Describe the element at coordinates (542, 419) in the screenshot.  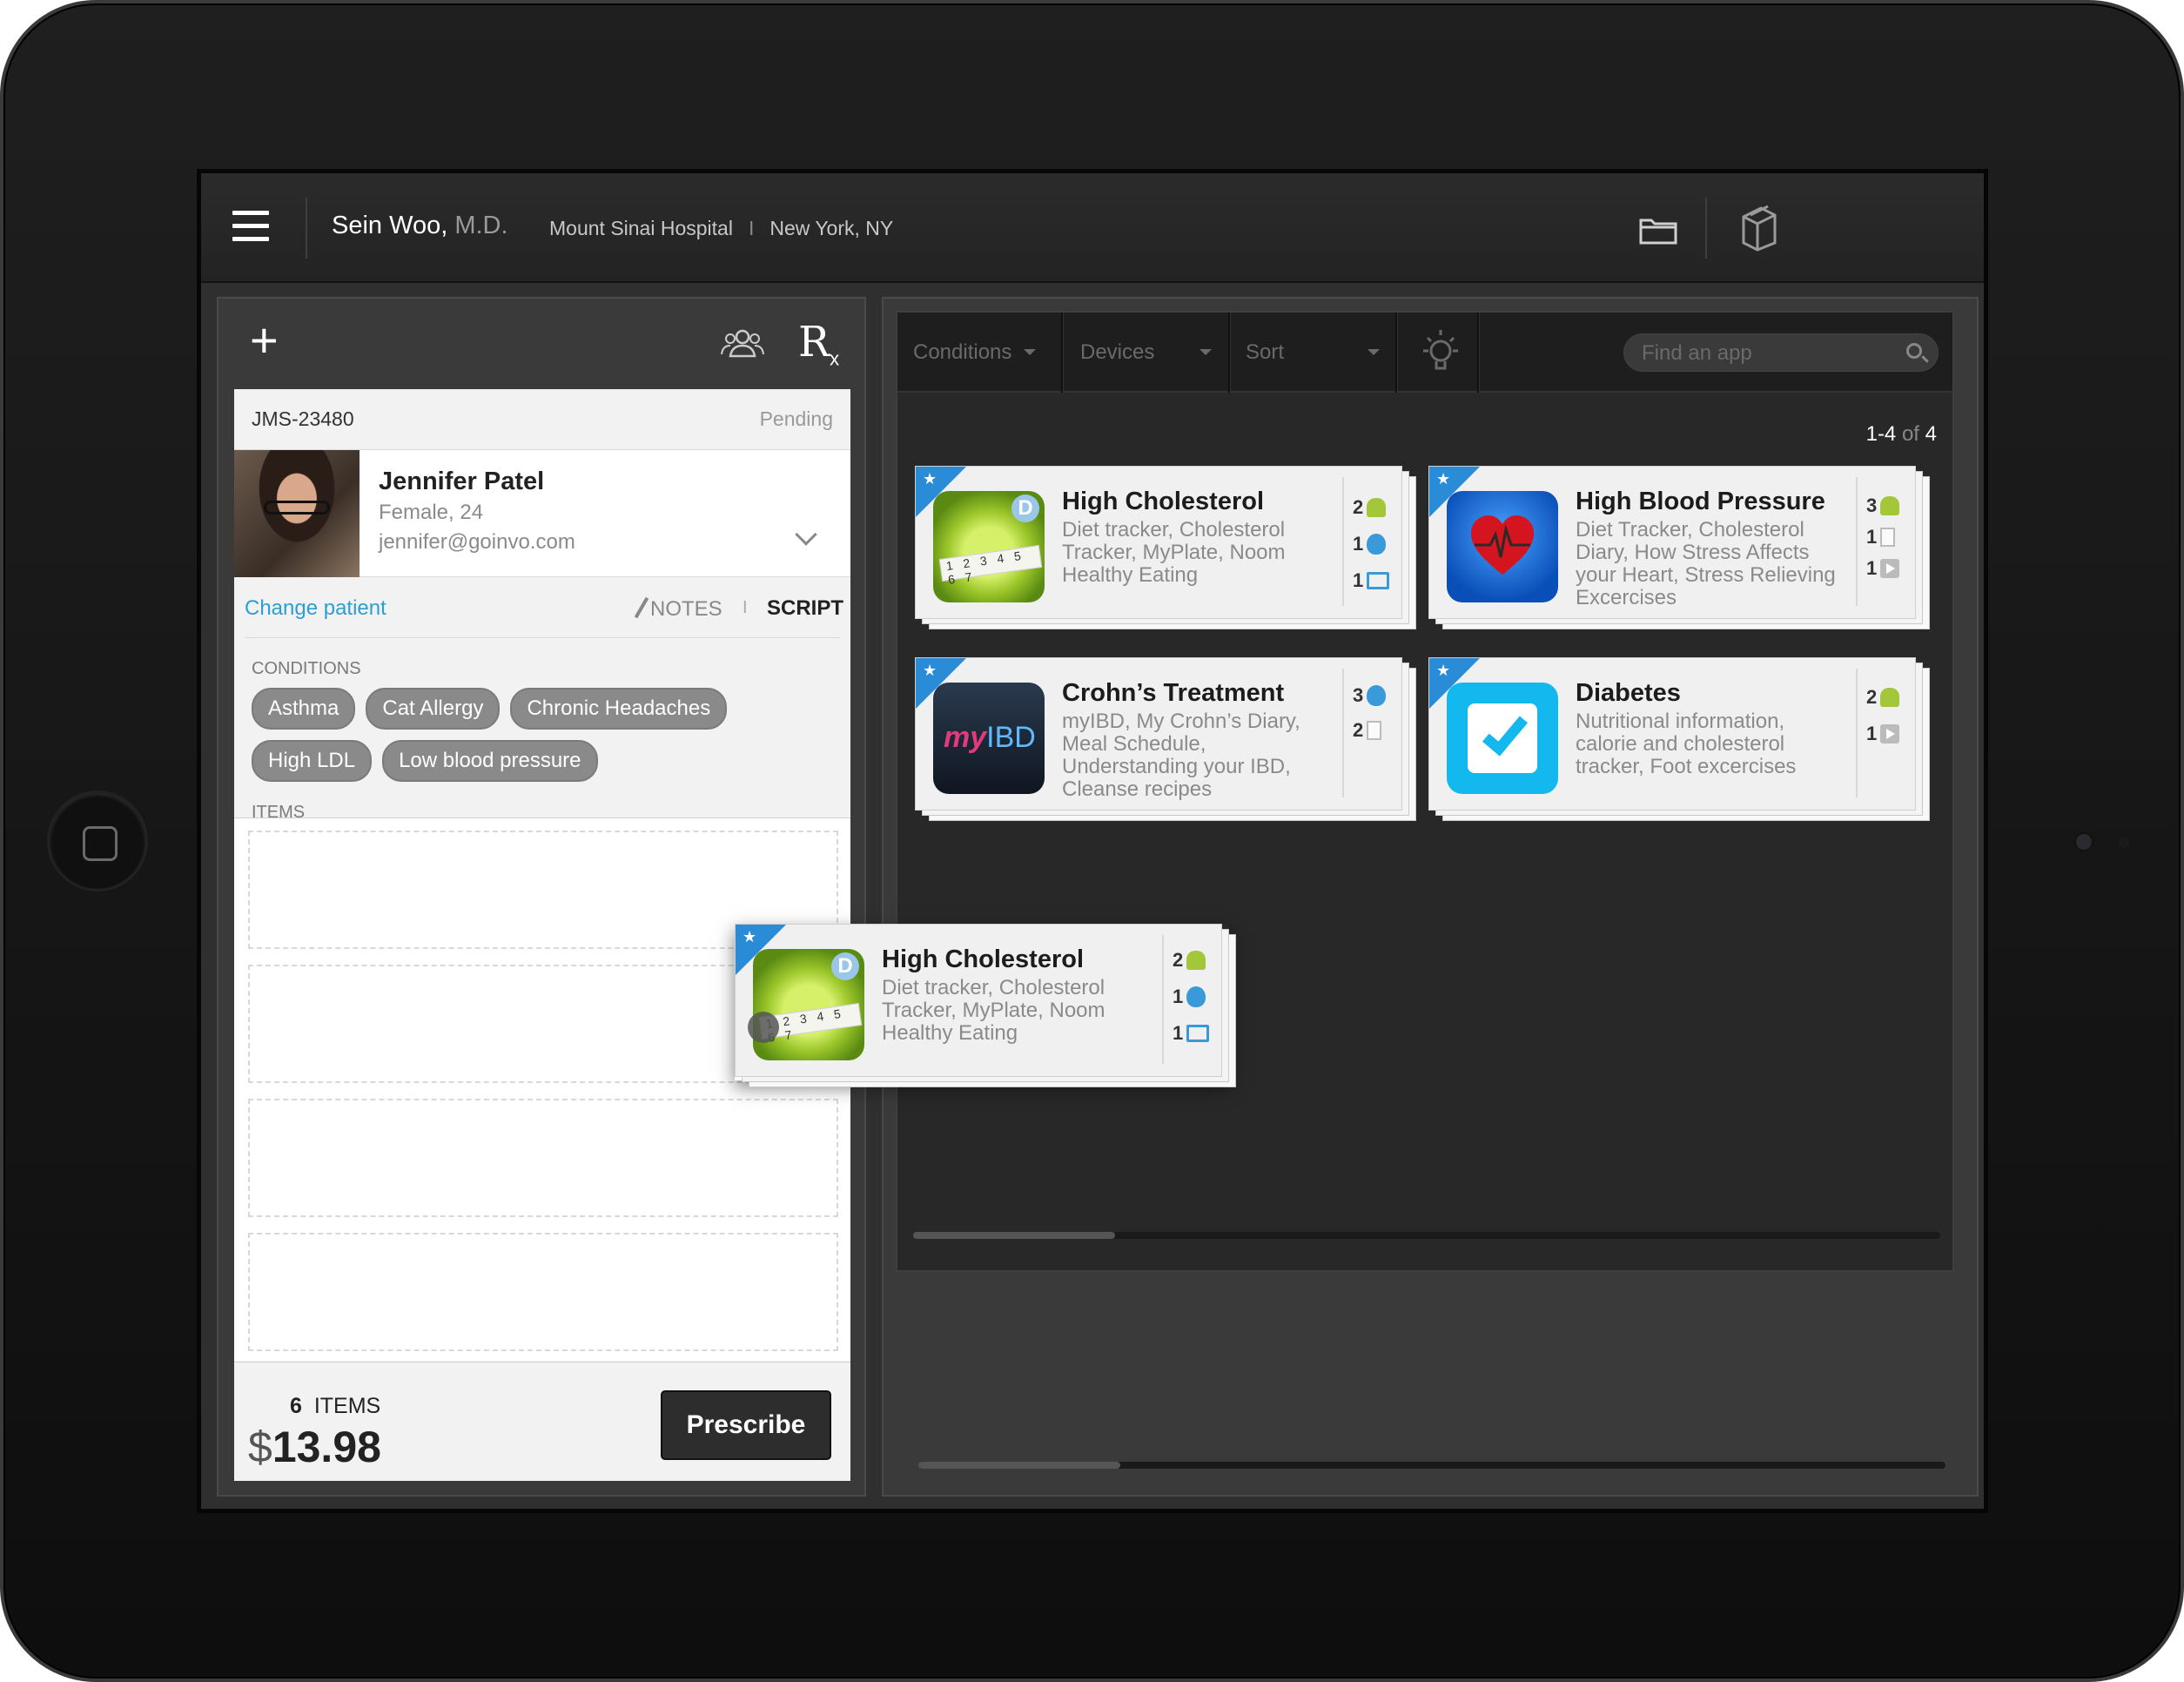
I see `order-header: JMS-23480 Pending` at that location.